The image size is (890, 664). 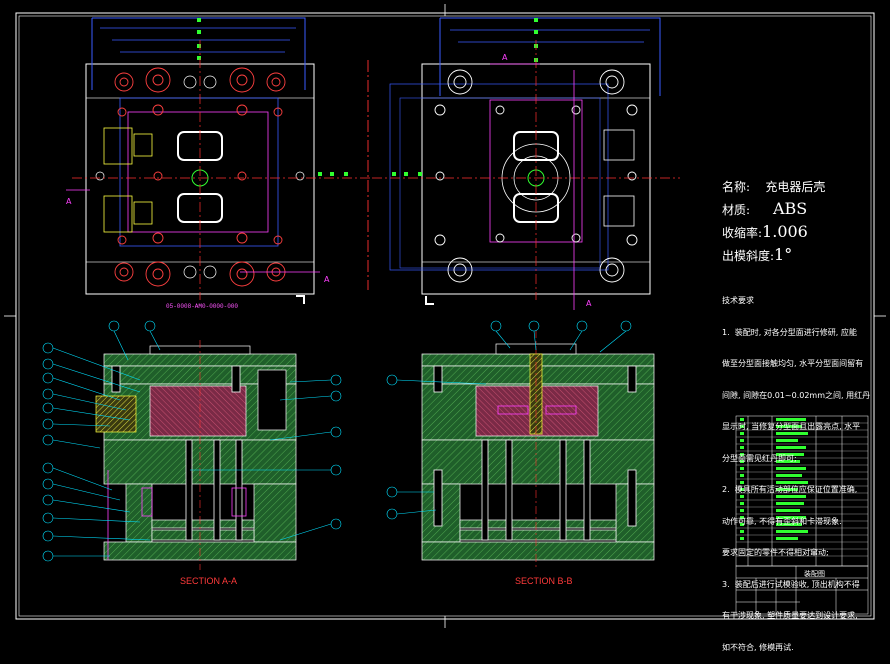 What do you see at coordinates (791, 584) in the screenshot?
I see `tech-req-line: 3. 装配后进行试模验收, 顶出机构不得` at bounding box center [791, 584].